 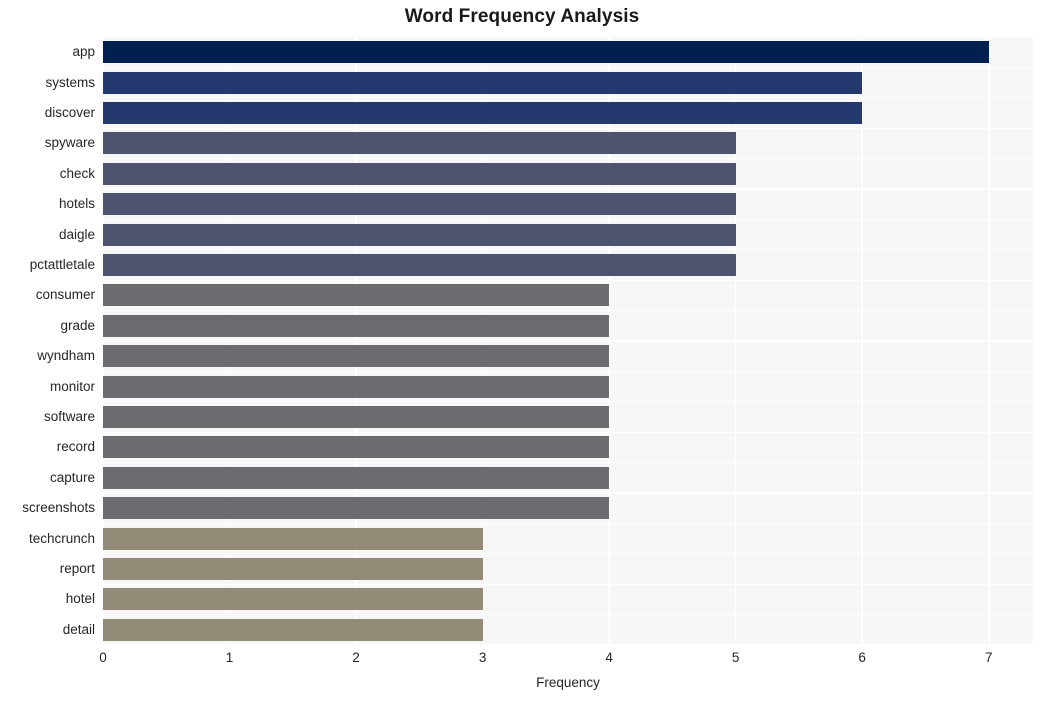 I want to click on y-axis-tick-label: software, so click(x=69, y=416).